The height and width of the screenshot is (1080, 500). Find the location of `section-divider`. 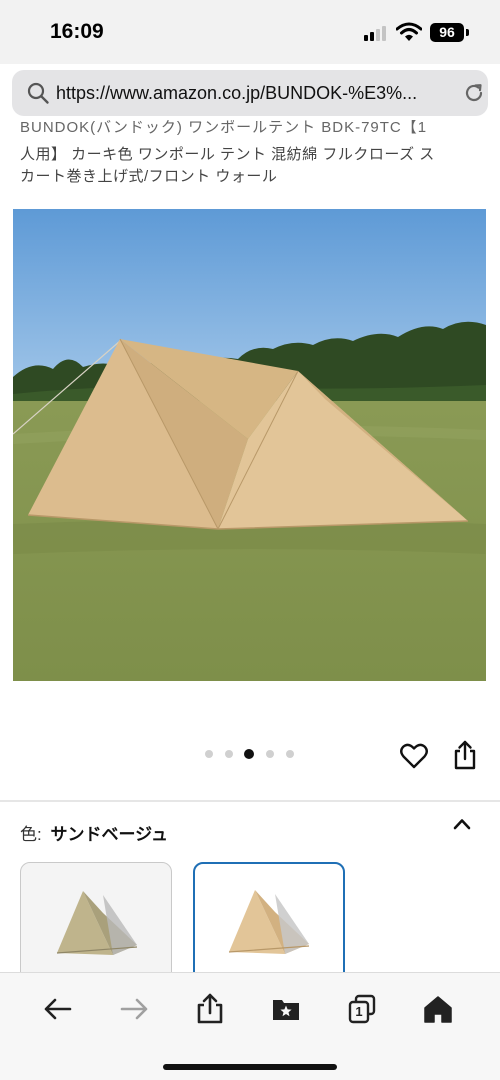

section-divider is located at coordinates (250, 801).